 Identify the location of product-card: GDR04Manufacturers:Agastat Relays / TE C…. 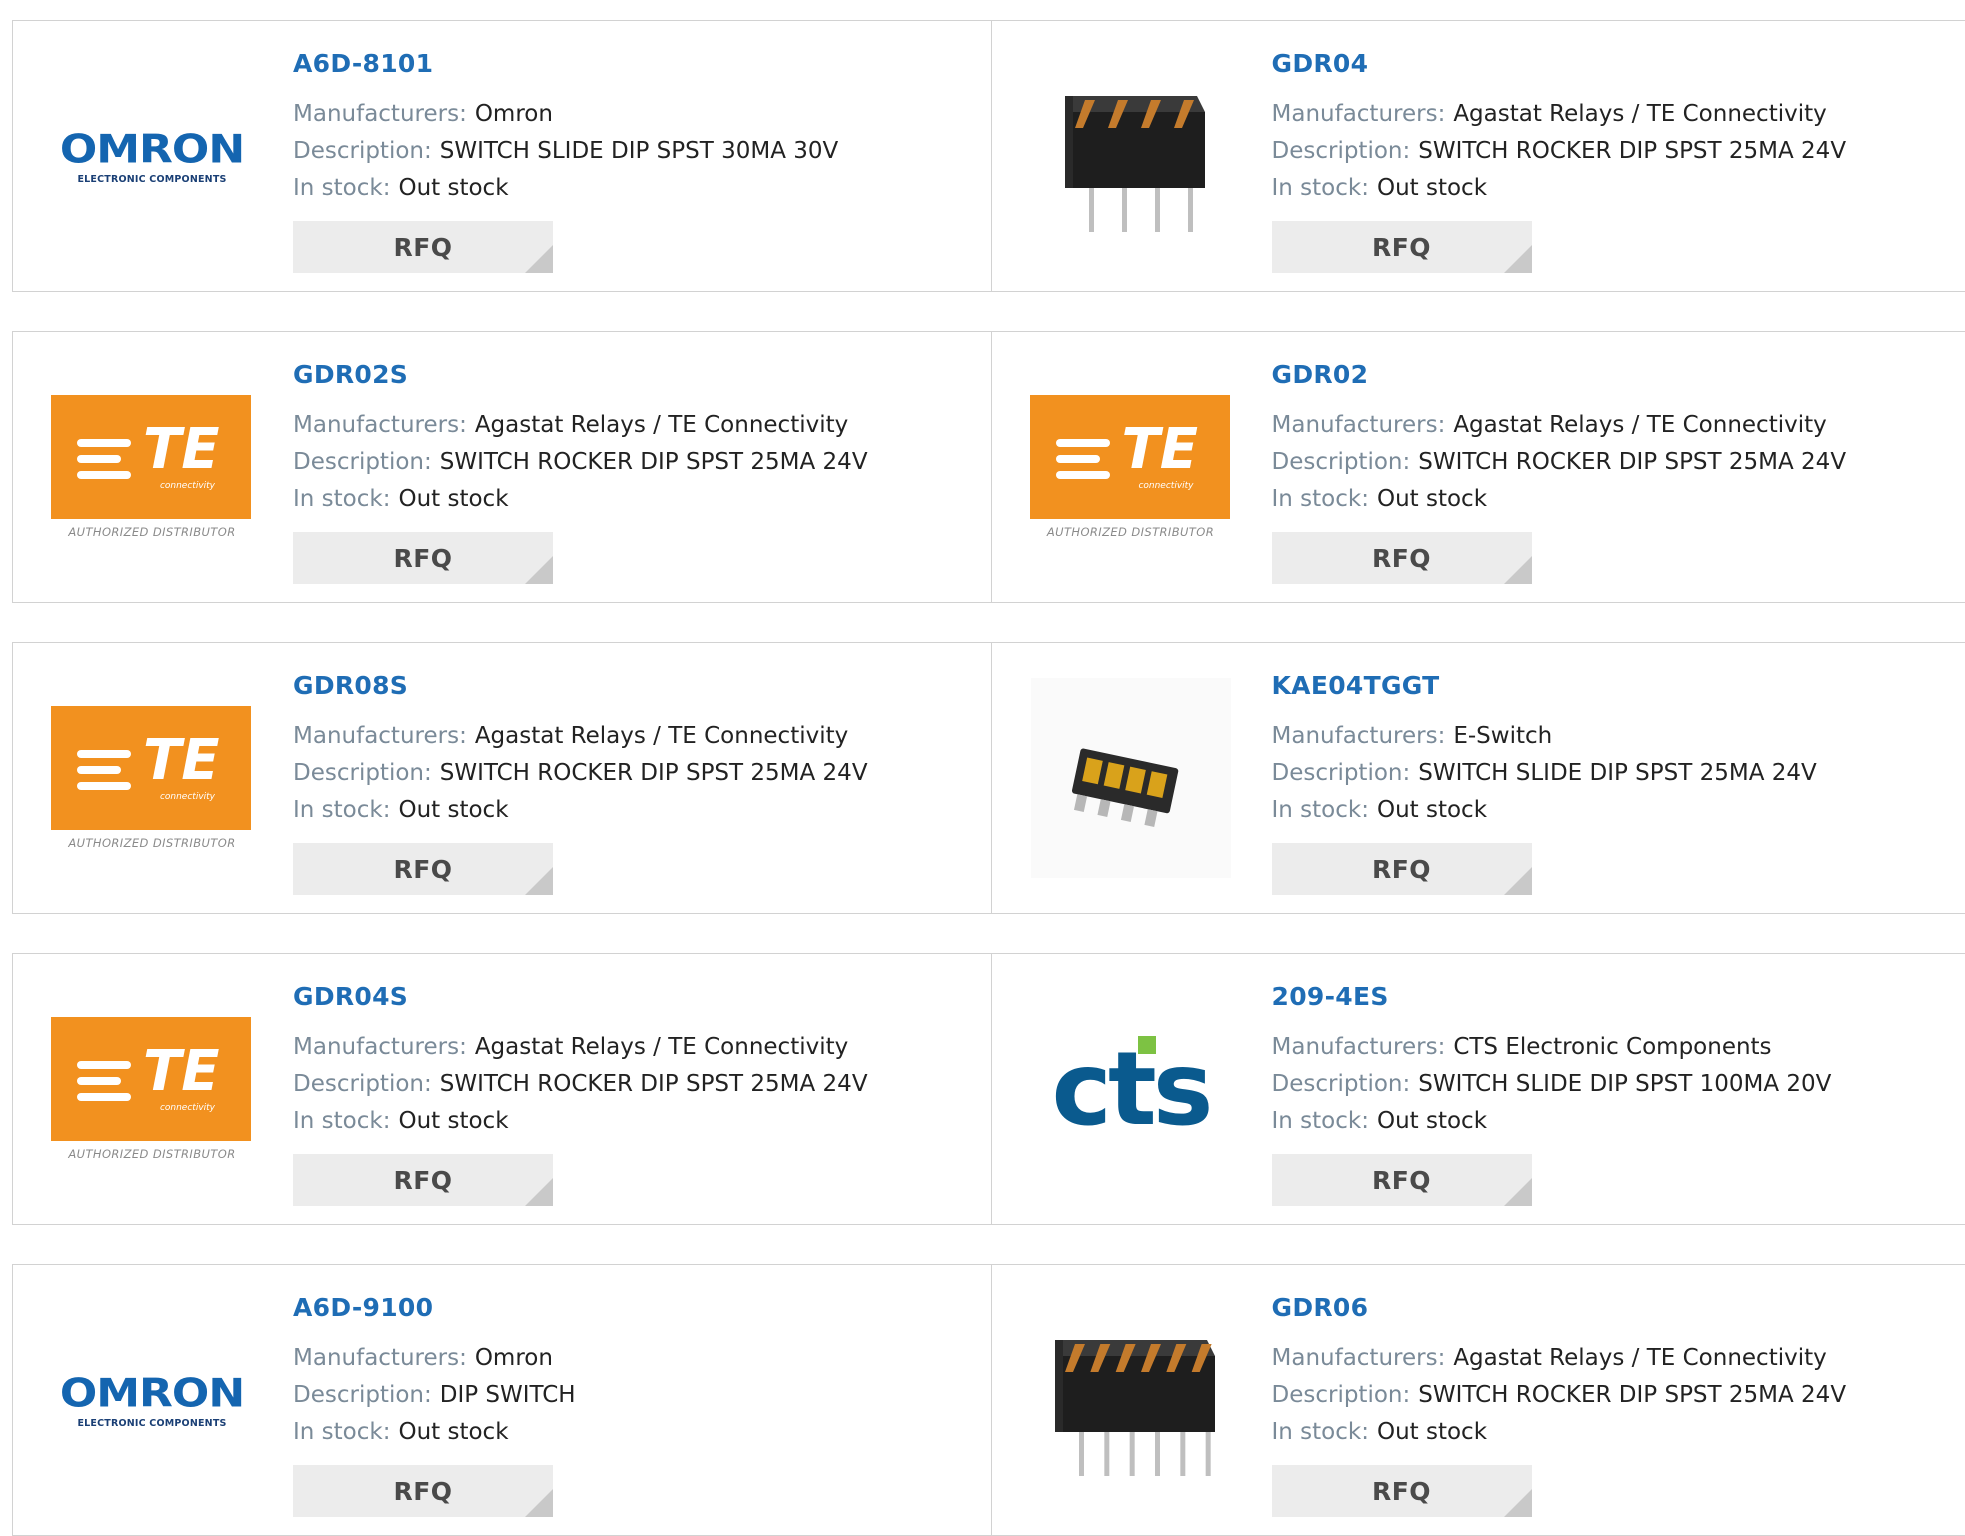
(1478, 156).